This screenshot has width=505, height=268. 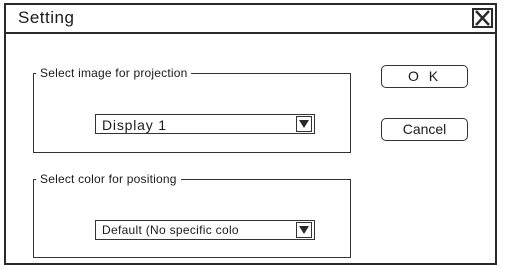 I want to click on projection-dropdown-button, so click(x=304, y=124).